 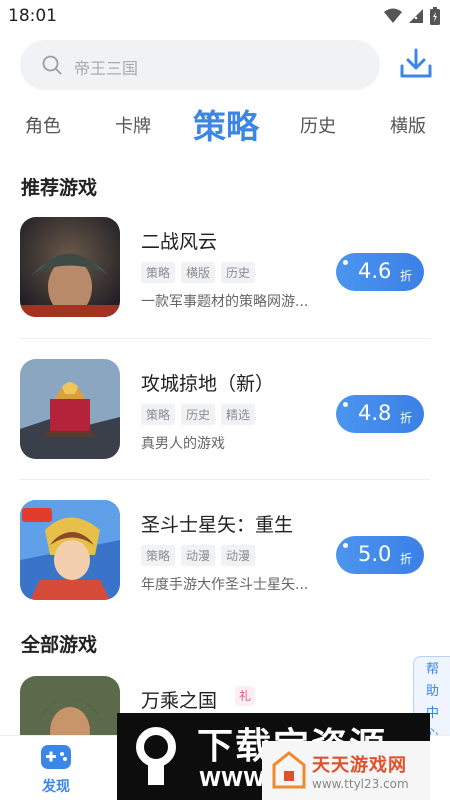 I want to click on nav-item-discover: 发现, so click(x=56, y=767).